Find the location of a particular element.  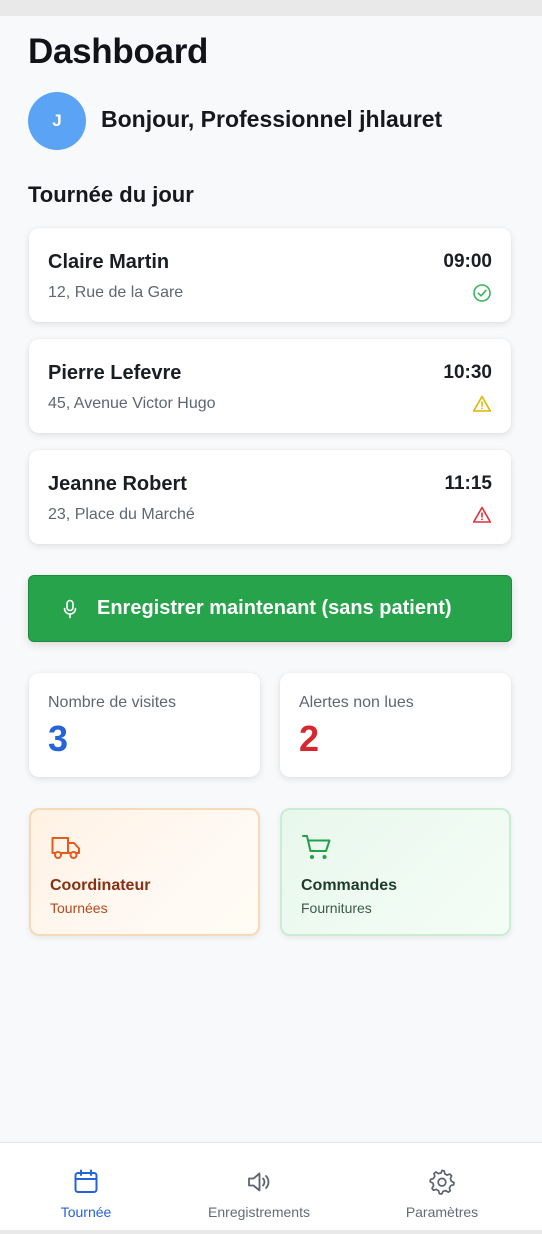

tile-title: Coordinateur is located at coordinates (100, 885).